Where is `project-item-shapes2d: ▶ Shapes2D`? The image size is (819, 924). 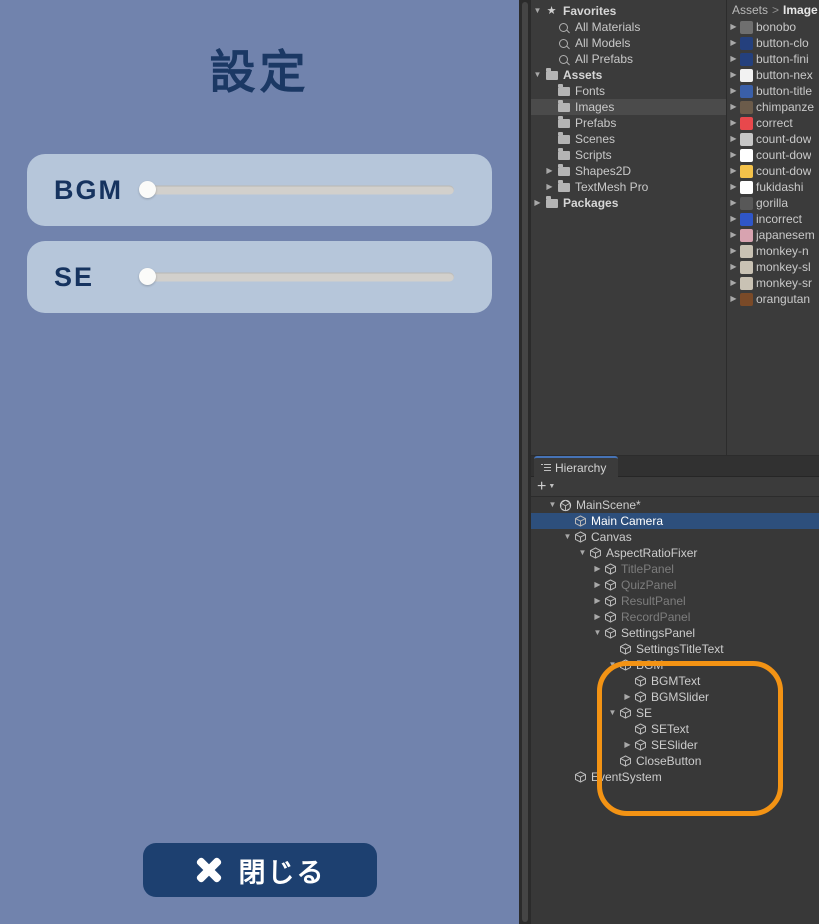
project-item-shapes2d: ▶ Shapes2D is located at coordinates (628, 171).